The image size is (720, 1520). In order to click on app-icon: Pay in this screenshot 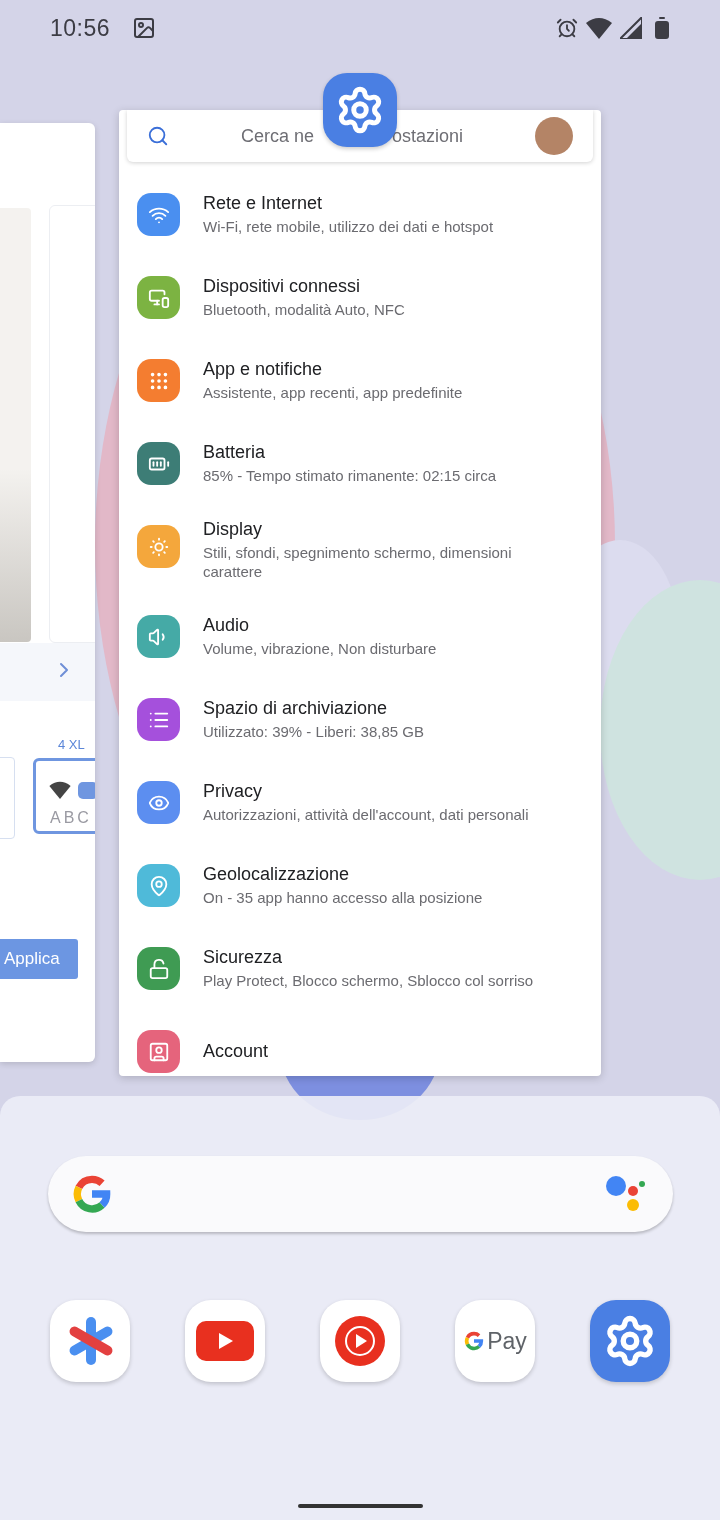, I will do `click(495, 1341)`.